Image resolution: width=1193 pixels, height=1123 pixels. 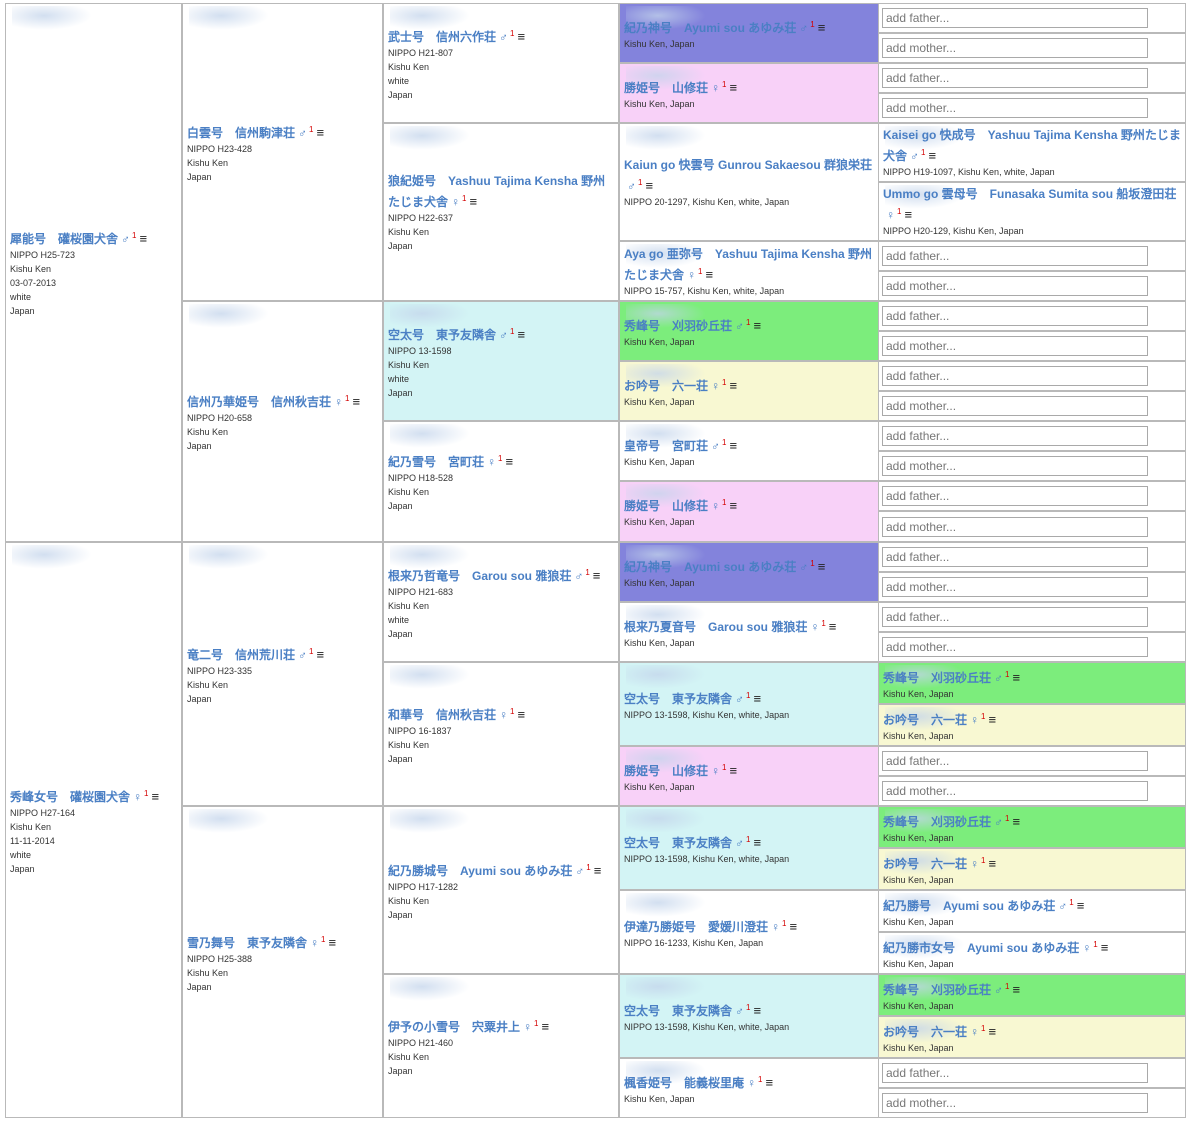 What do you see at coordinates (454, 1027) in the screenshot?
I see `dog-name-link: 伊予の小雪号 宍粟井上` at bounding box center [454, 1027].